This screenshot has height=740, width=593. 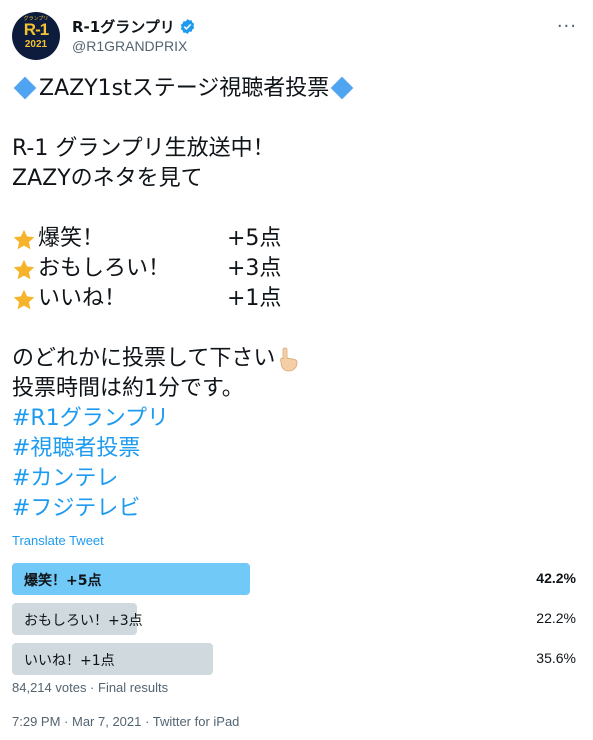 I want to click on name-row: R-1グランプリ, so click(x=134, y=26).